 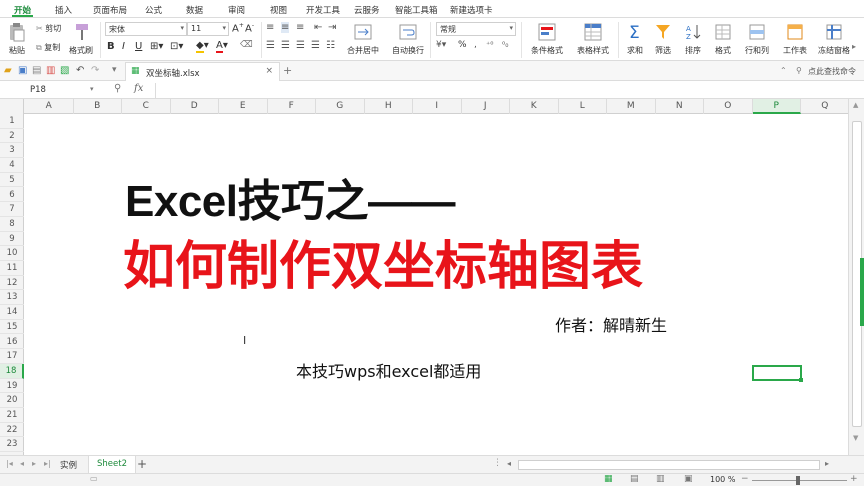 I want to click on selected-cell, so click(x=777, y=373).